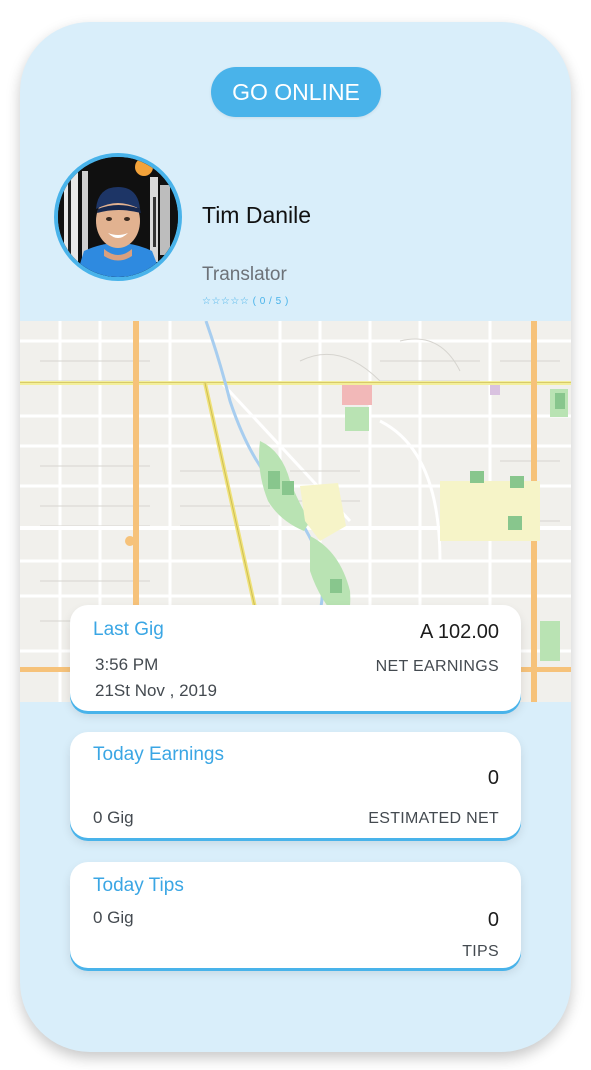 The image size is (591, 1070). Describe the element at coordinates (138, 885) in the screenshot. I see `today-tips-title: Today Tips` at that location.